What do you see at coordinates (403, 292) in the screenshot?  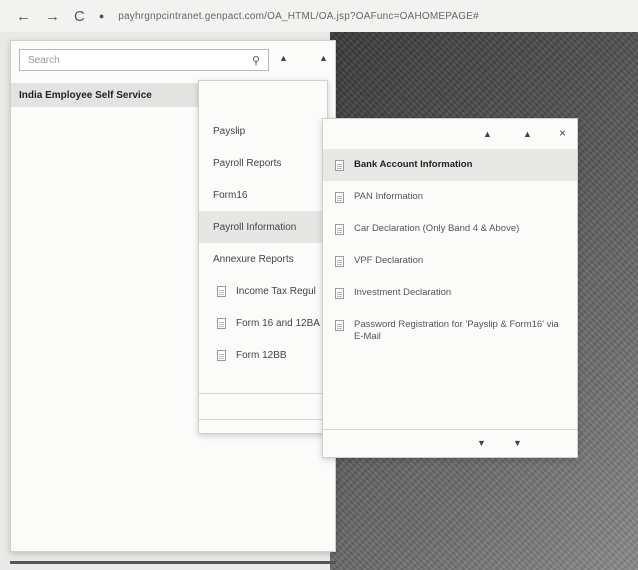 I see `menu-item-label: Investment Declaration` at bounding box center [403, 292].